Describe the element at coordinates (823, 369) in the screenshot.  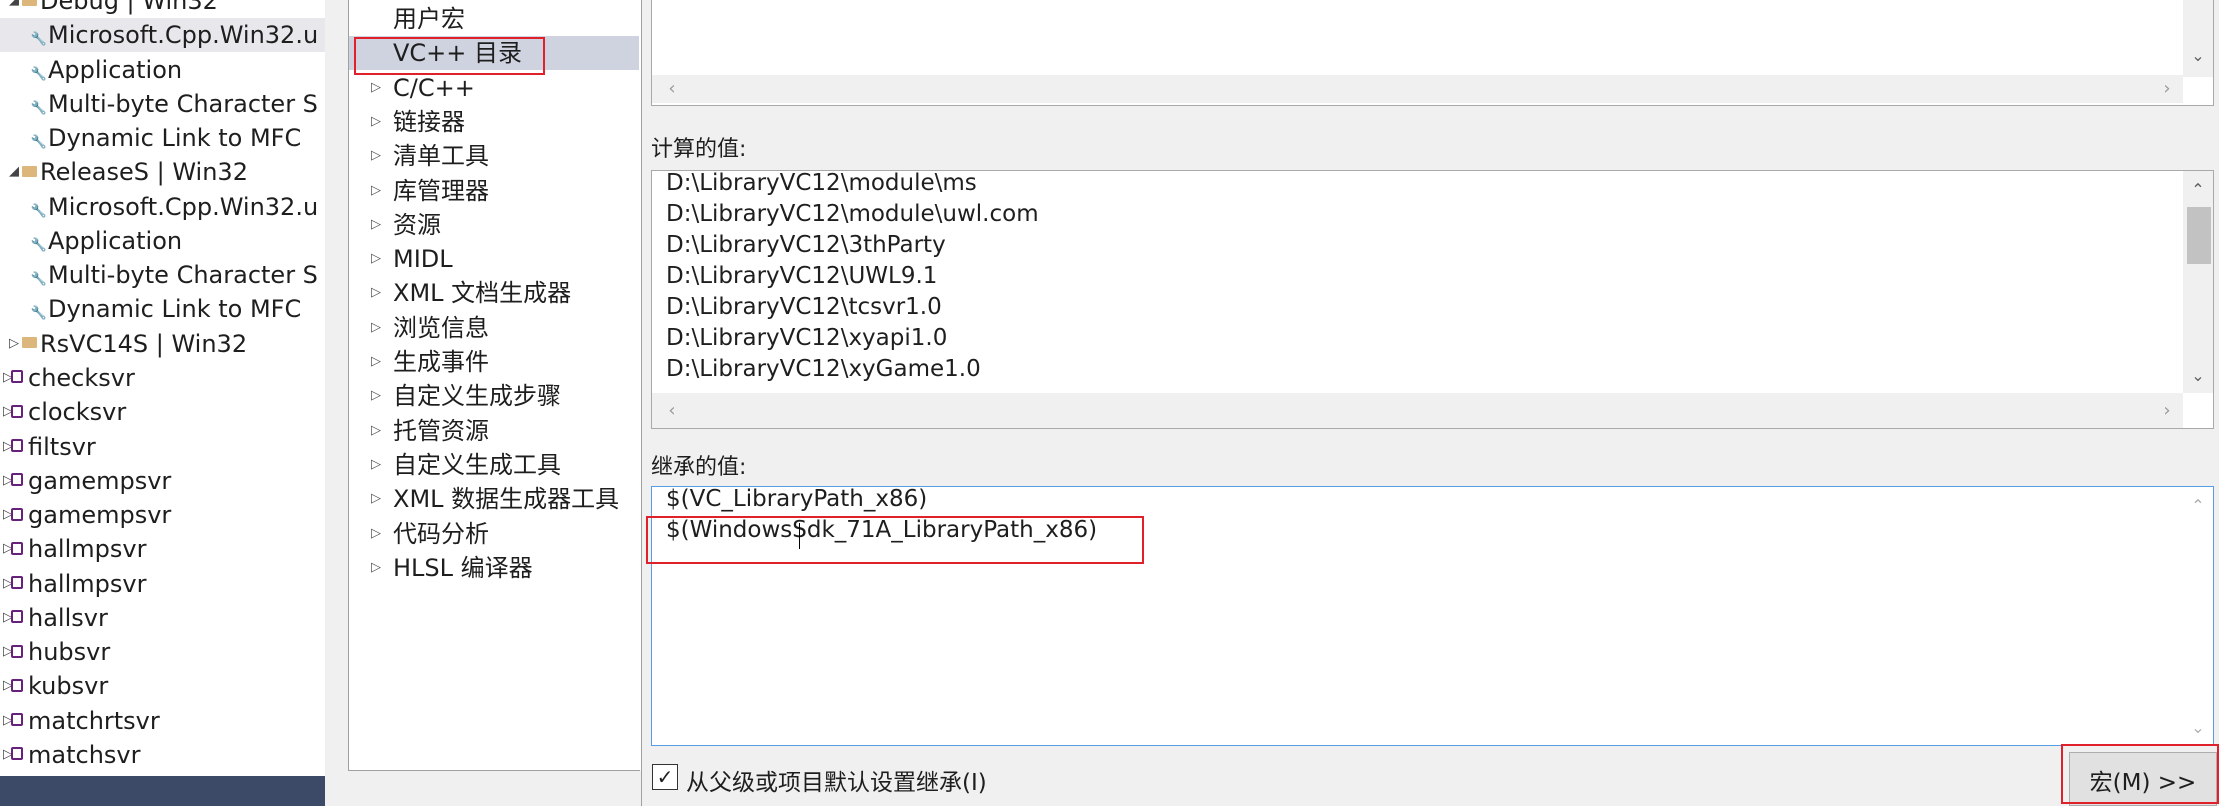
I see `value-line: D:\LibraryVC12\xyGame1.0` at that location.